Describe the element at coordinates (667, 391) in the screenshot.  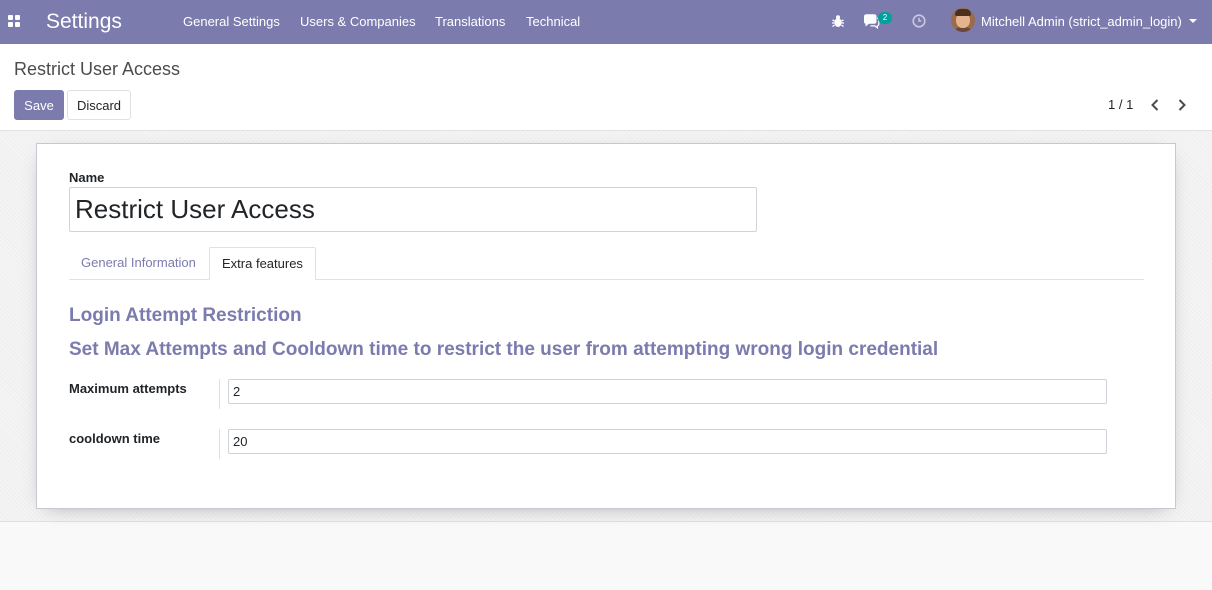
I see `maximum-attempts-input` at that location.